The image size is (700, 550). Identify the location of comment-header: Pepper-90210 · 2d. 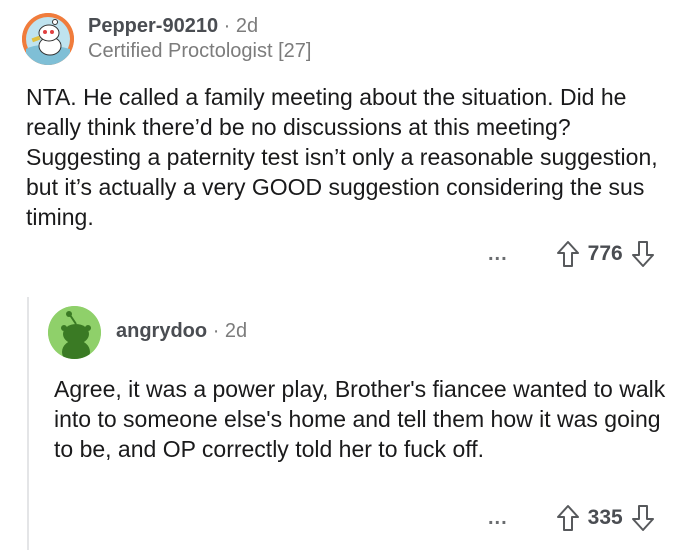
(173, 26).